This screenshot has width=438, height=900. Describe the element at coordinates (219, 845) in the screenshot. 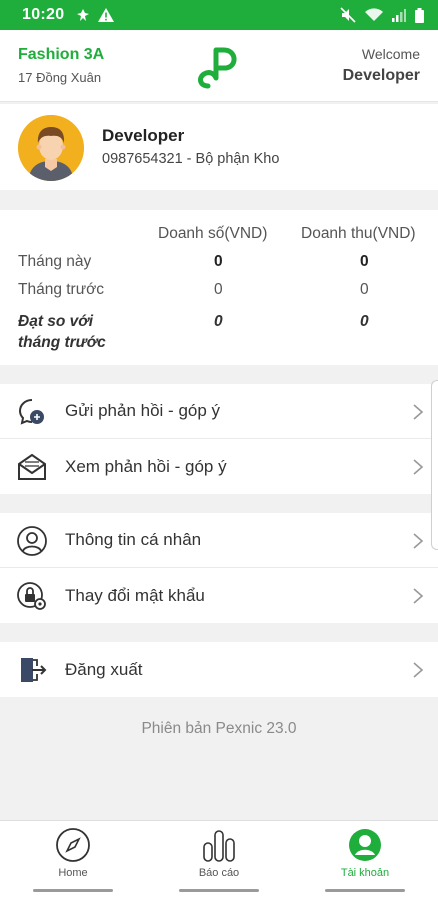

I see `bar-chart-icon` at that location.